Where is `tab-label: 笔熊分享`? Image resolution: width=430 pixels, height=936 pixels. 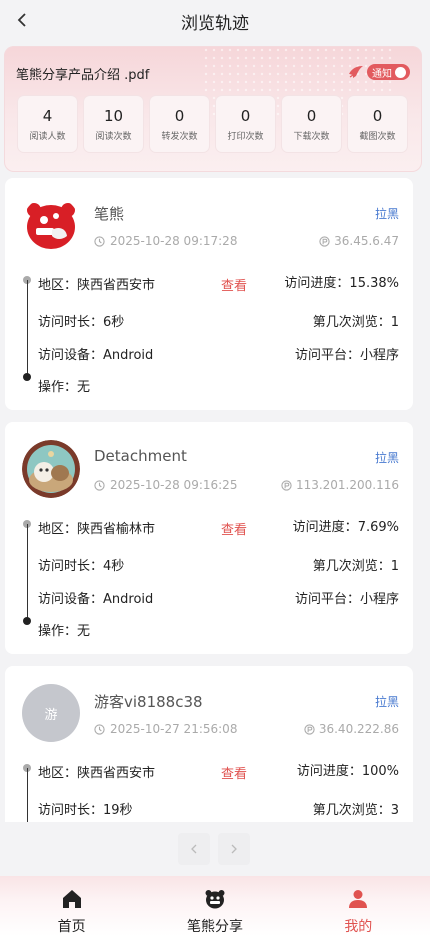 tab-label: 笔熊分享 is located at coordinates (214, 927).